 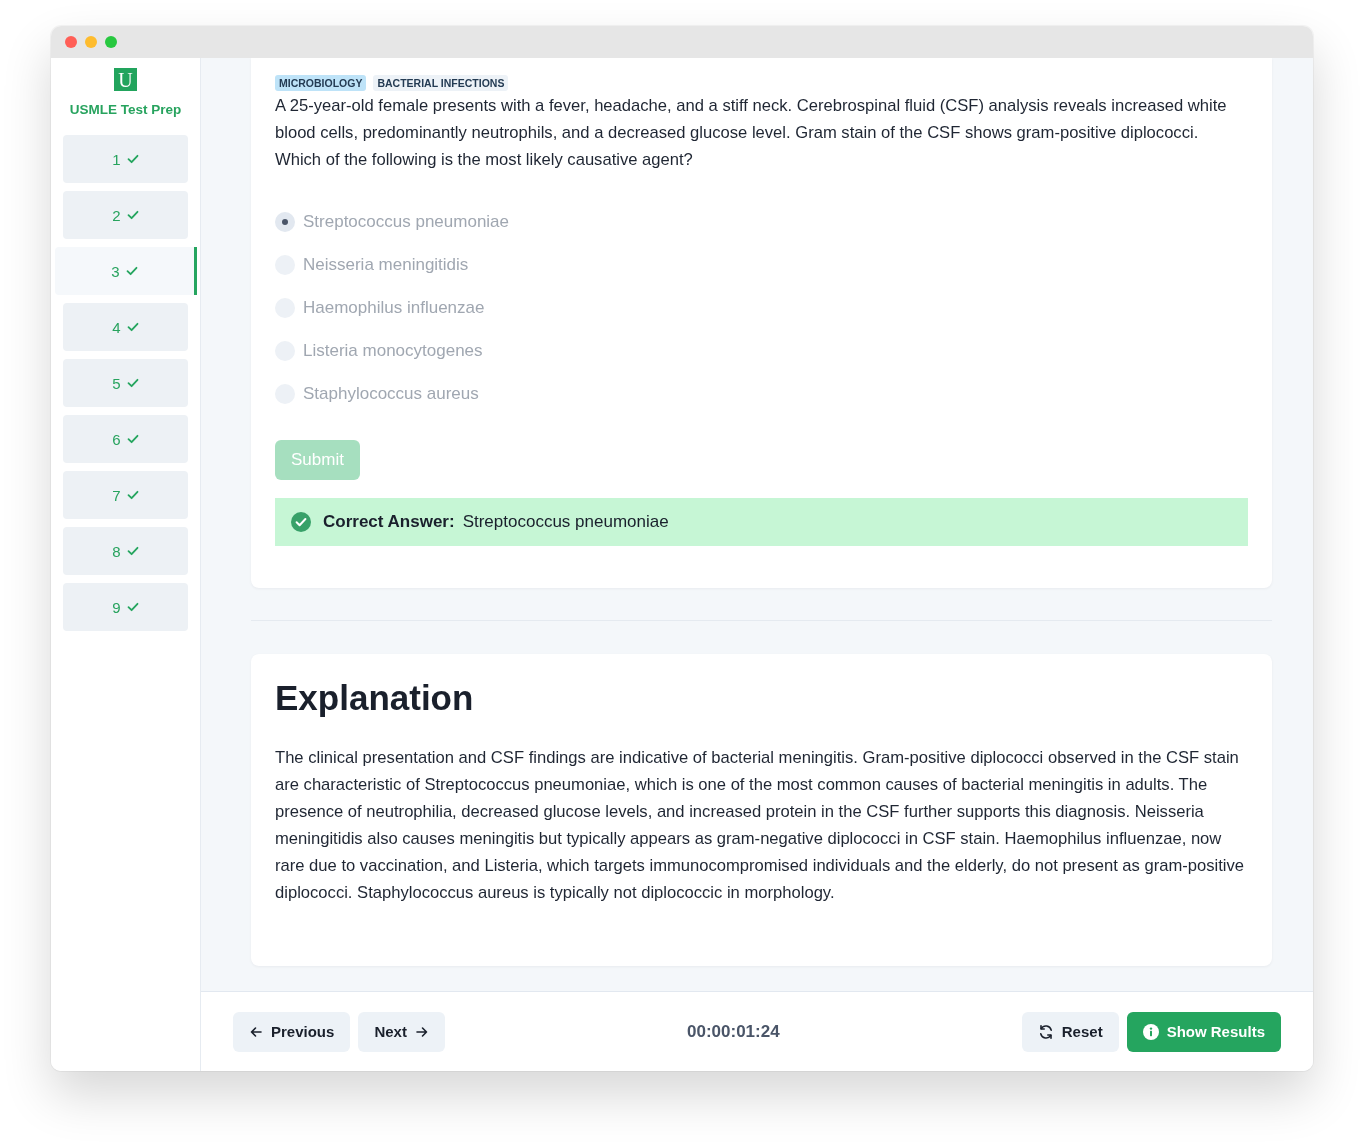 I want to click on arrow-left-icon, so click(x=256, y=1031).